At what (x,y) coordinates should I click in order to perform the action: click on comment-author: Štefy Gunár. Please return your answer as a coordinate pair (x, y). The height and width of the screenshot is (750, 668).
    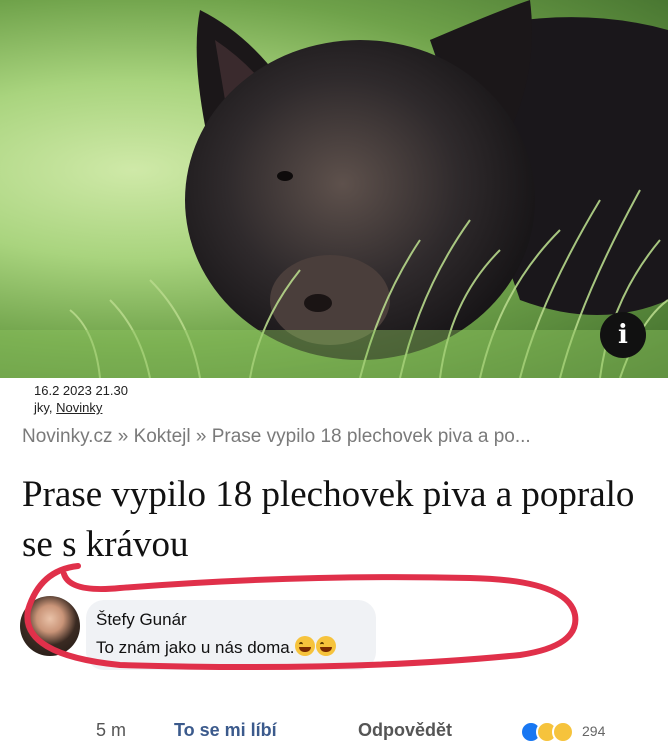
    Looking at the image, I should click on (141, 620).